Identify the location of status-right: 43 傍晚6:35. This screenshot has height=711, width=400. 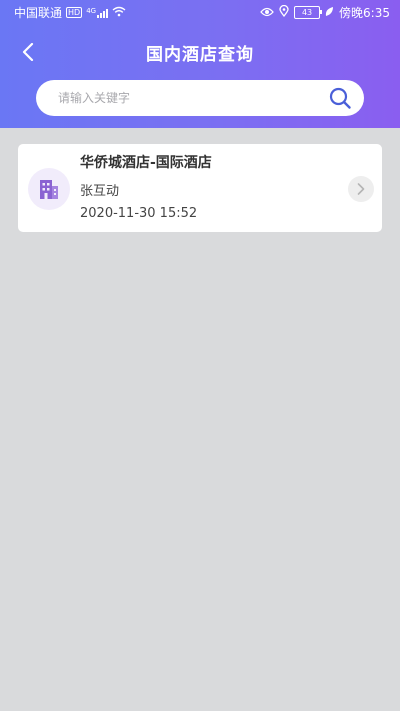
(325, 12).